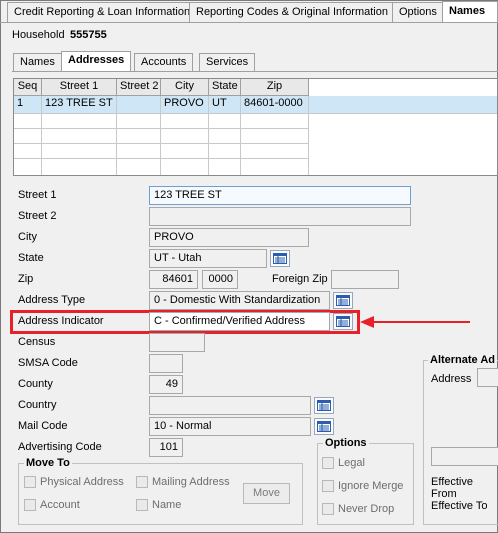 Image resolution: width=498 pixels, height=533 pixels. I want to click on mail-code-select: 10 - Normal, so click(230, 426).